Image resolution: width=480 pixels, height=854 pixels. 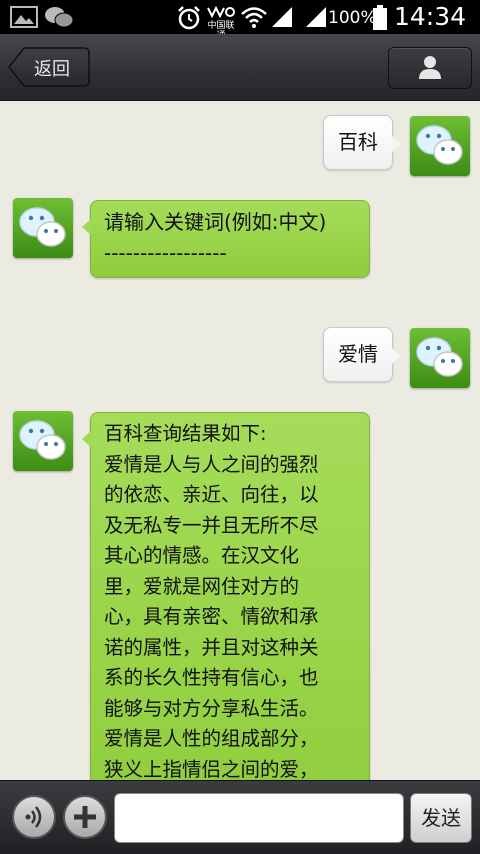 I want to click on plus-icon, so click(x=85, y=817).